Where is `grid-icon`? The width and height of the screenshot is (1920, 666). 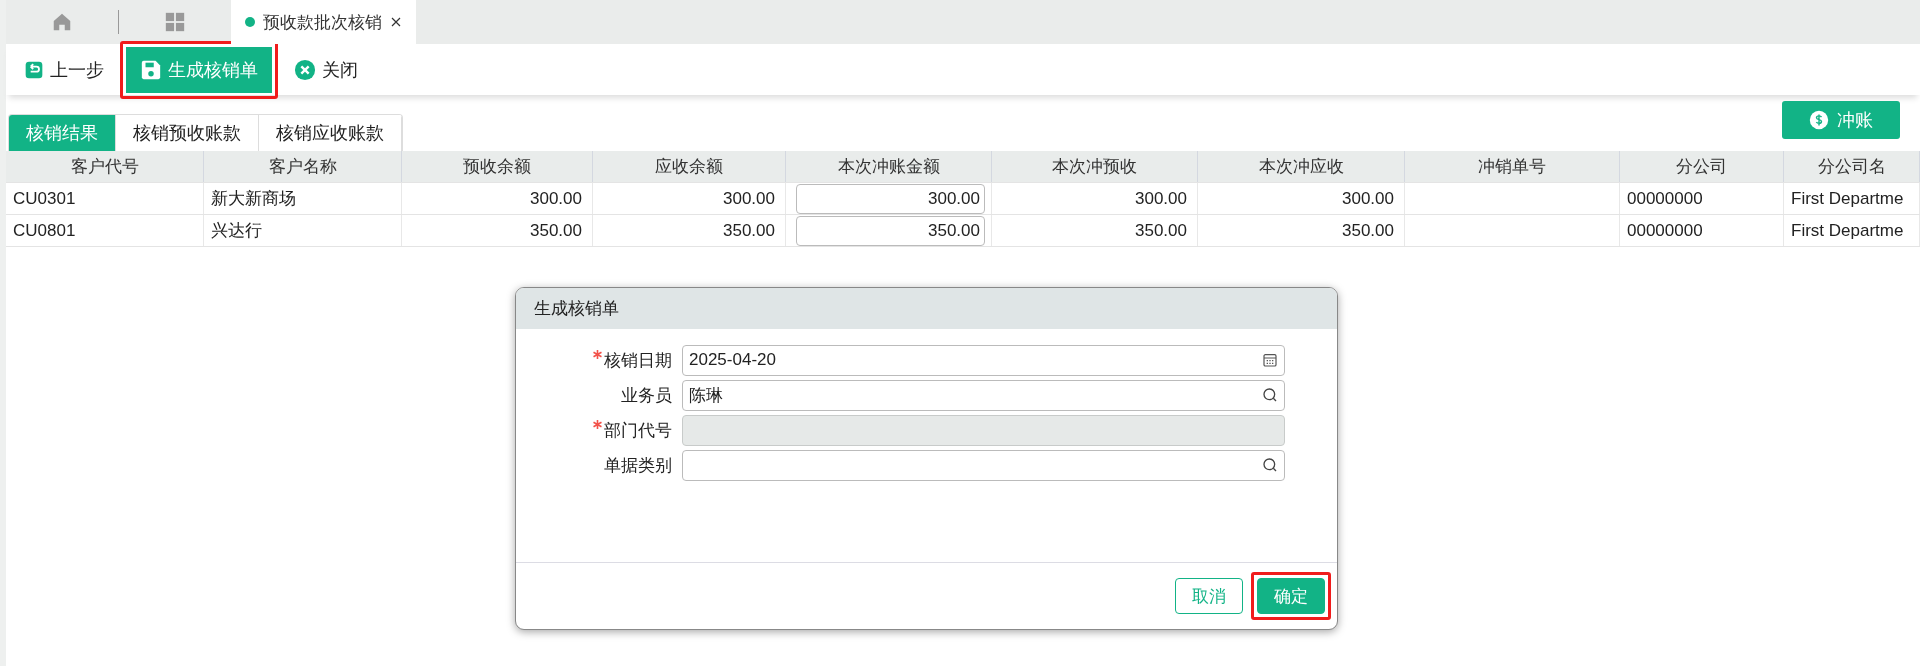 grid-icon is located at coordinates (175, 22).